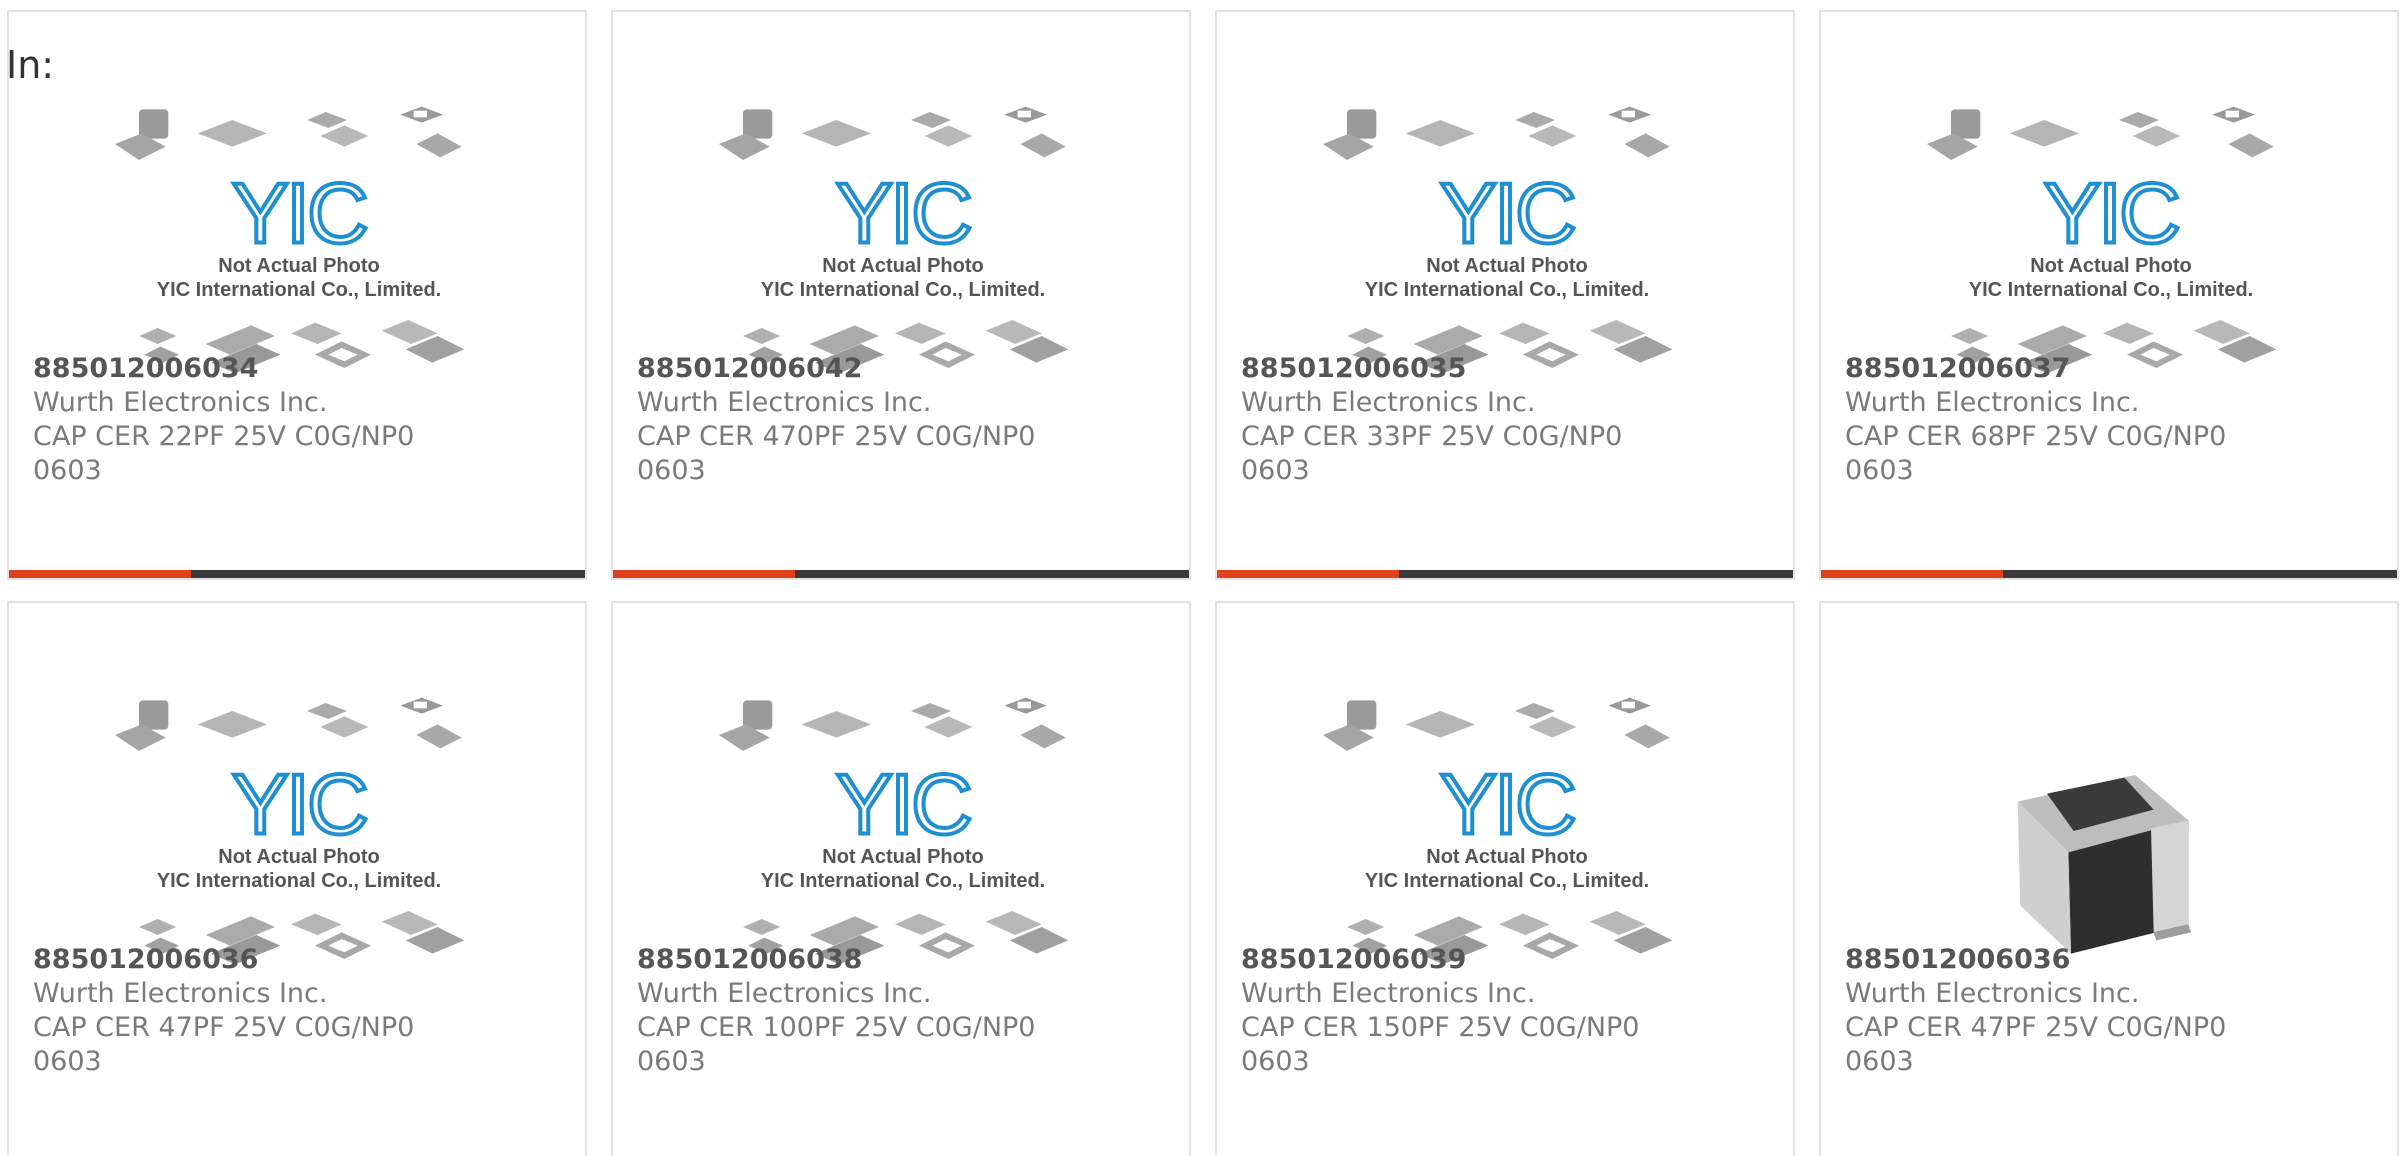 Image resolution: width=2400 pixels, height=1156 pixels. I want to click on part-number: 885012006037, so click(2111, 369).